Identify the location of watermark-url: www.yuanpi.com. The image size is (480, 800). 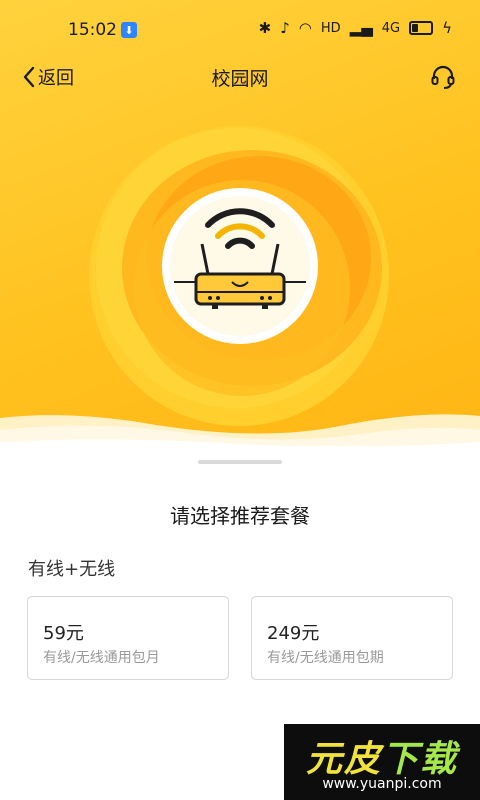
(382, 784).